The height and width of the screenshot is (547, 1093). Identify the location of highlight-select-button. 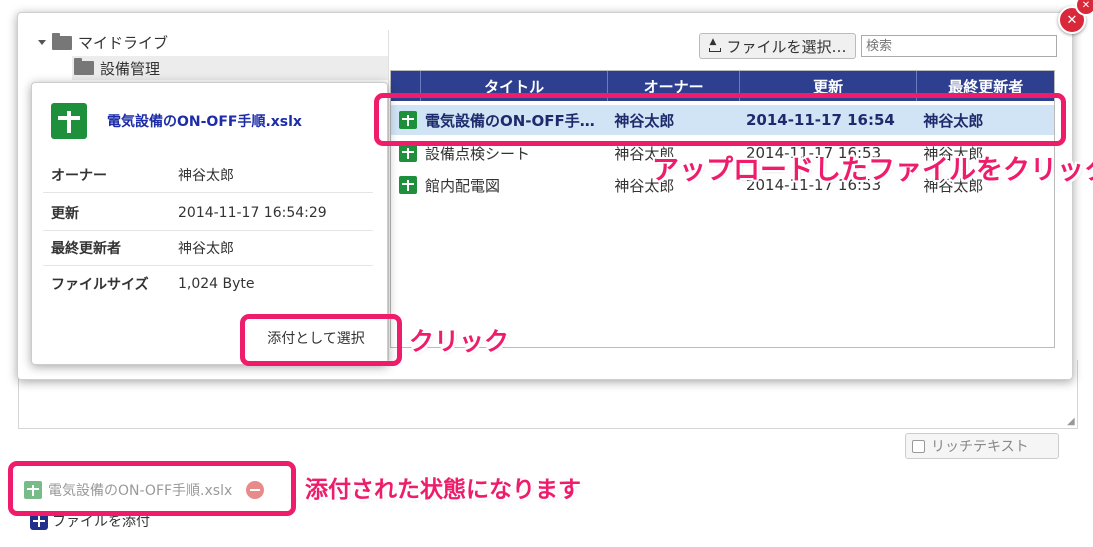
(321, 340).